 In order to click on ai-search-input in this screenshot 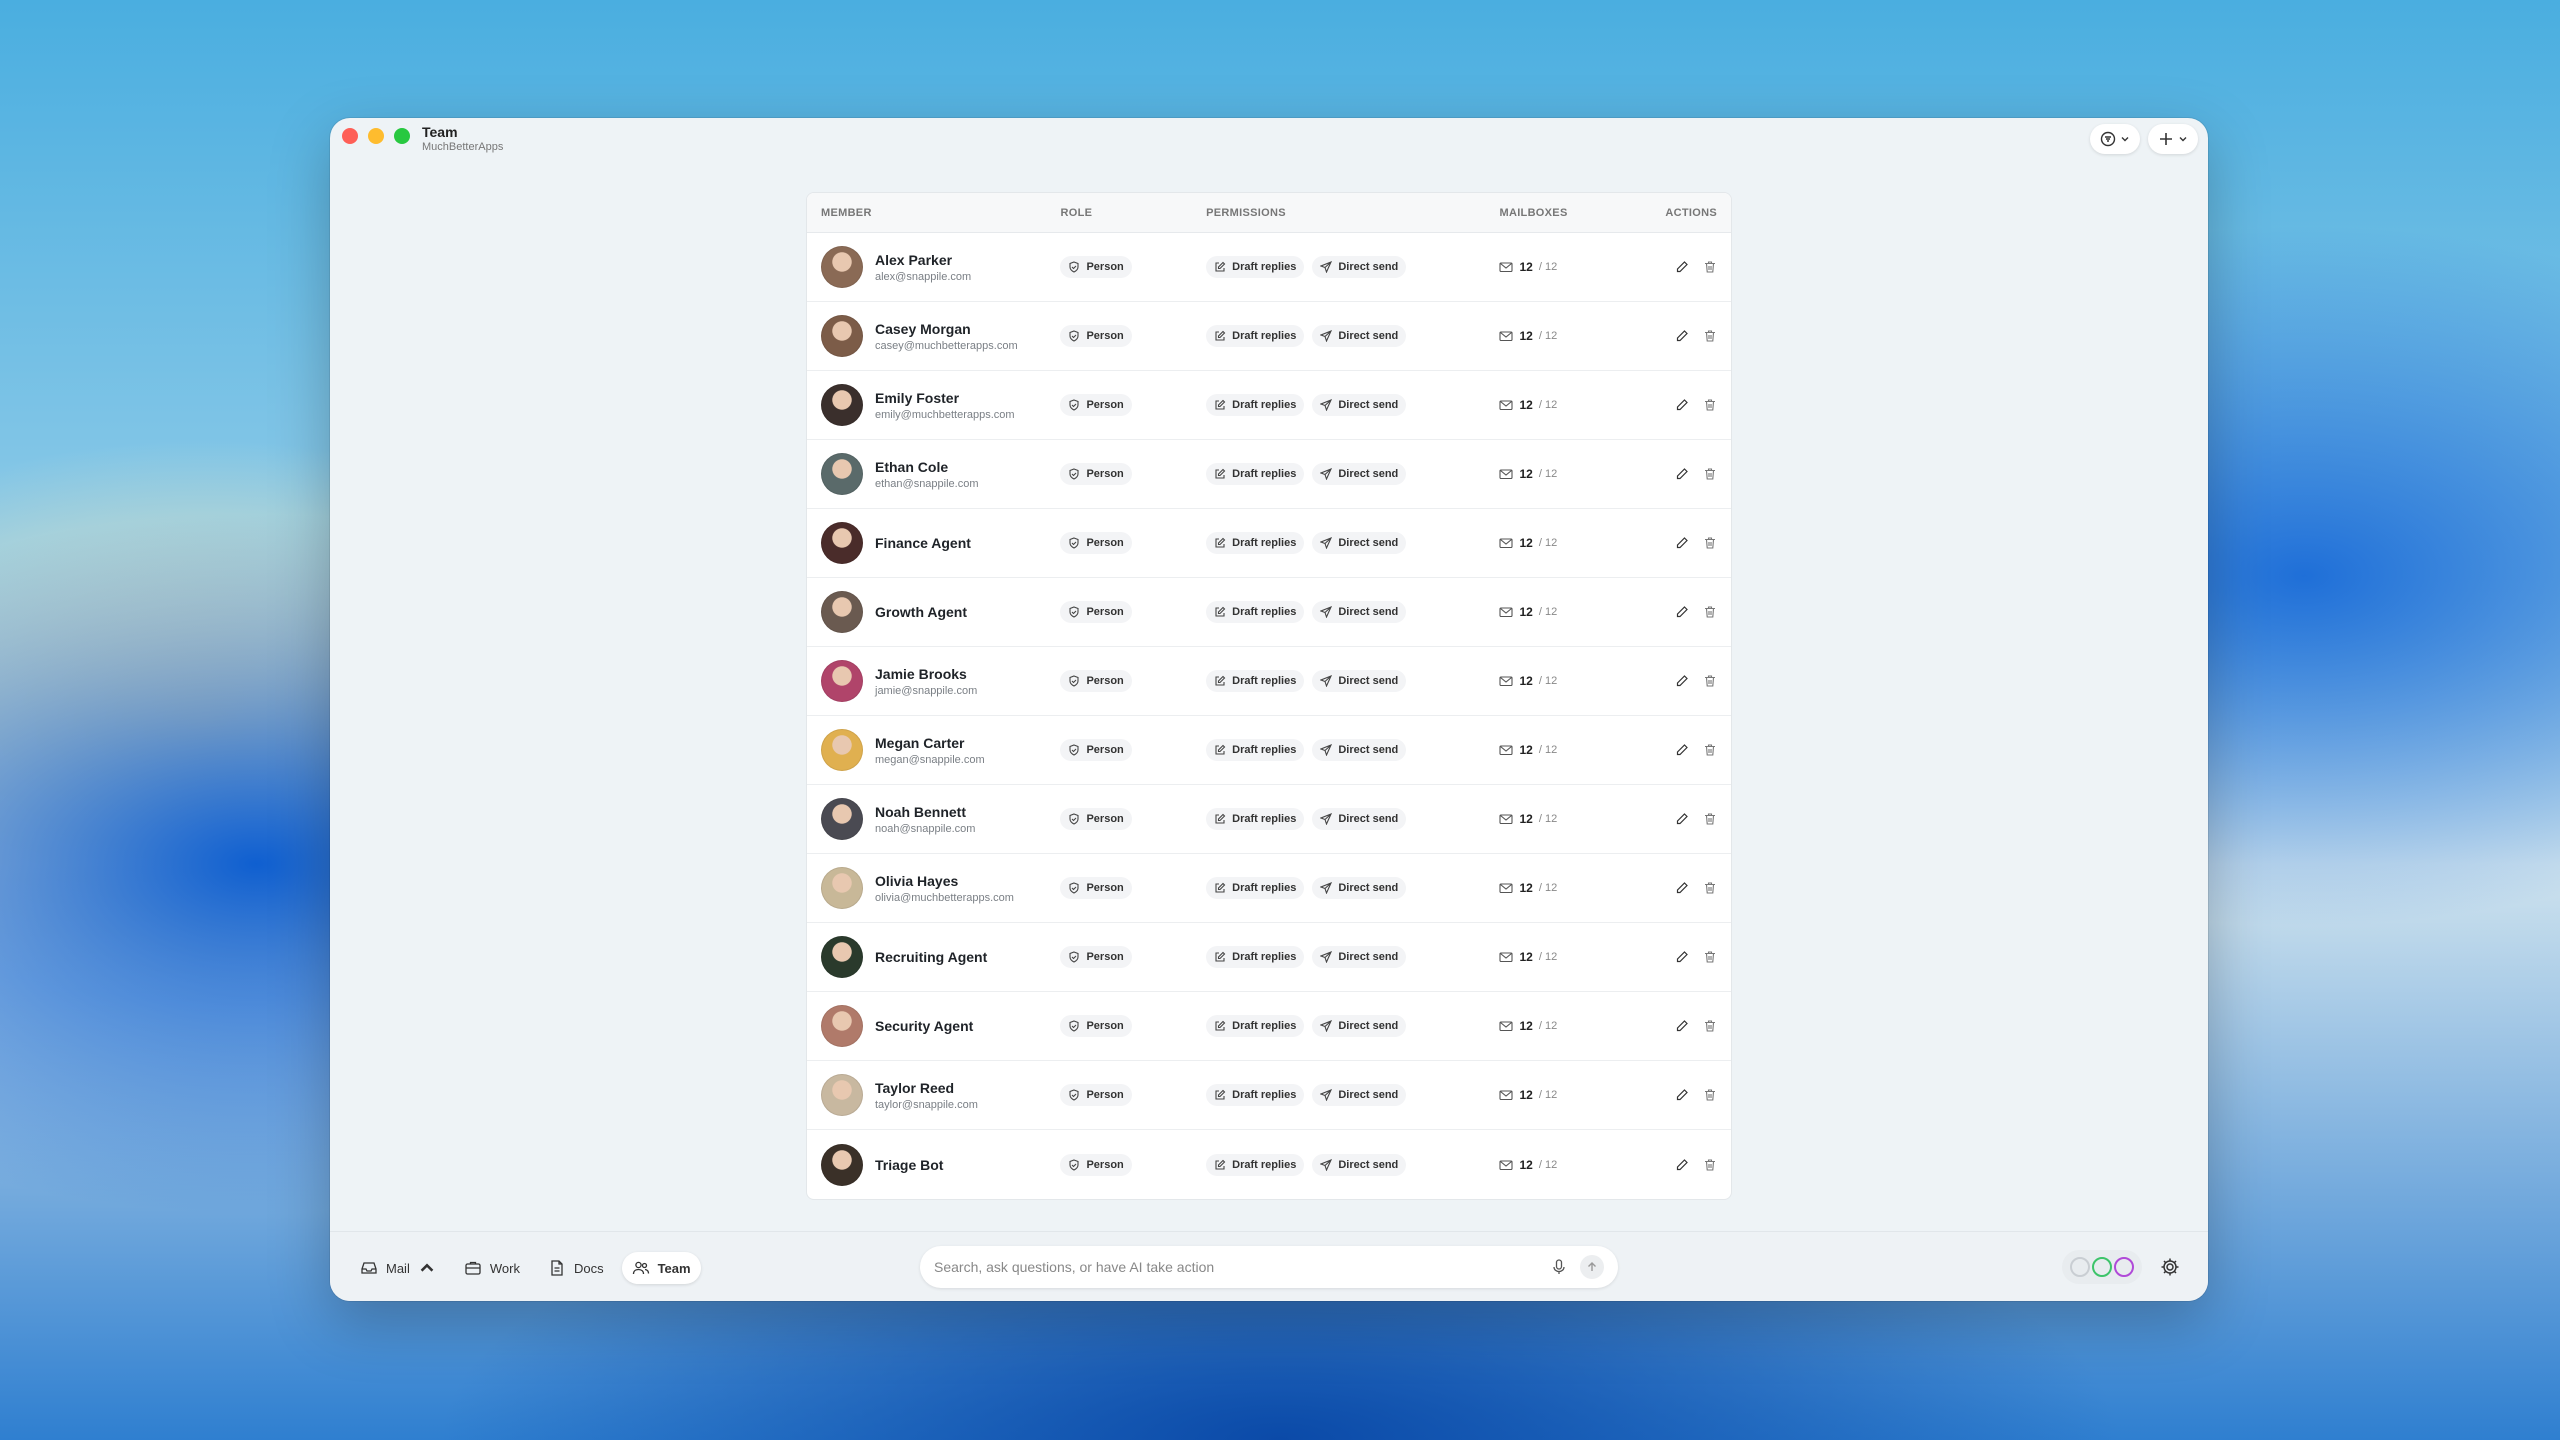, I will do `click(1242, 1267)`.